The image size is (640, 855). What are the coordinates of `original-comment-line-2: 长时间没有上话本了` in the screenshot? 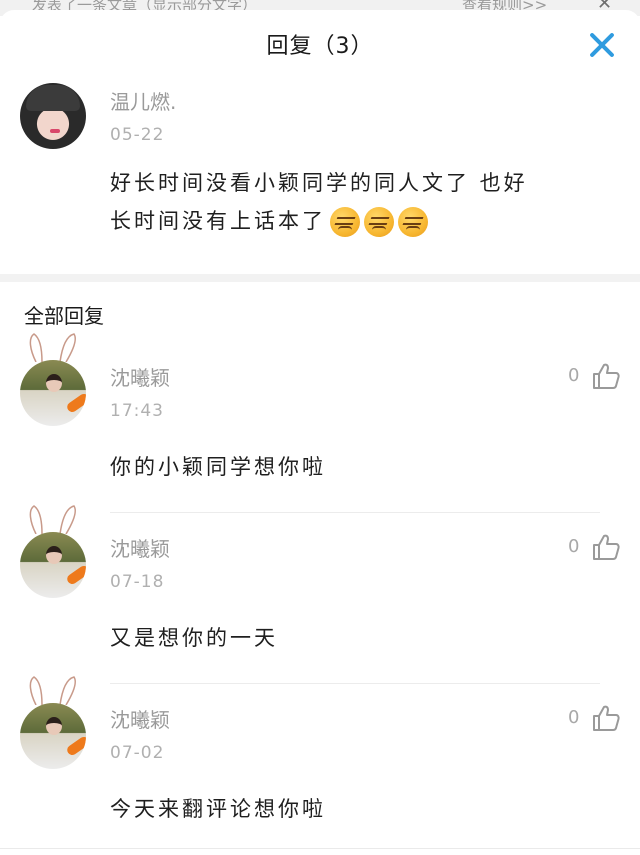 It's located at (370, 221).